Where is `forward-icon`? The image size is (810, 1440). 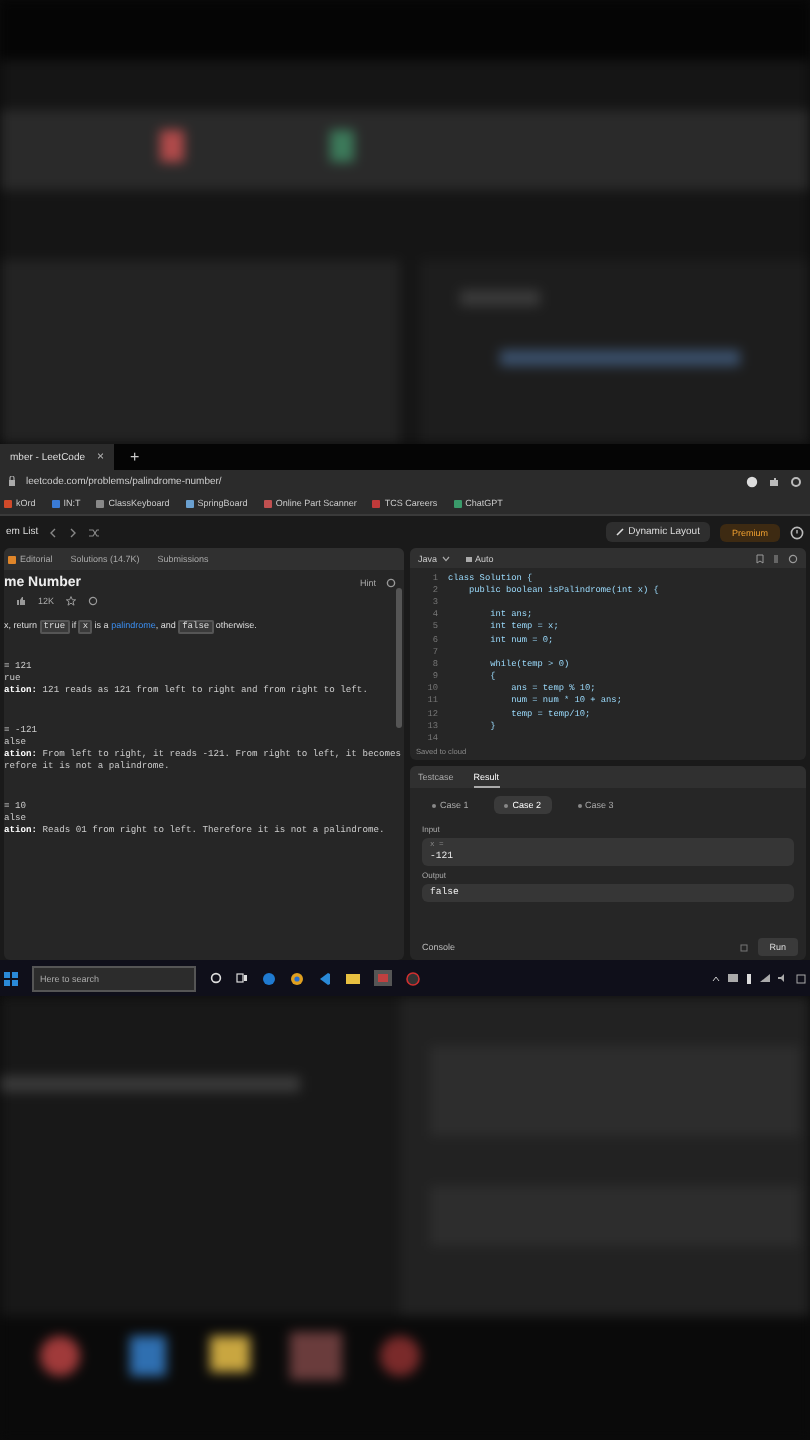
forward-icon is located at coordinates (73, 532).